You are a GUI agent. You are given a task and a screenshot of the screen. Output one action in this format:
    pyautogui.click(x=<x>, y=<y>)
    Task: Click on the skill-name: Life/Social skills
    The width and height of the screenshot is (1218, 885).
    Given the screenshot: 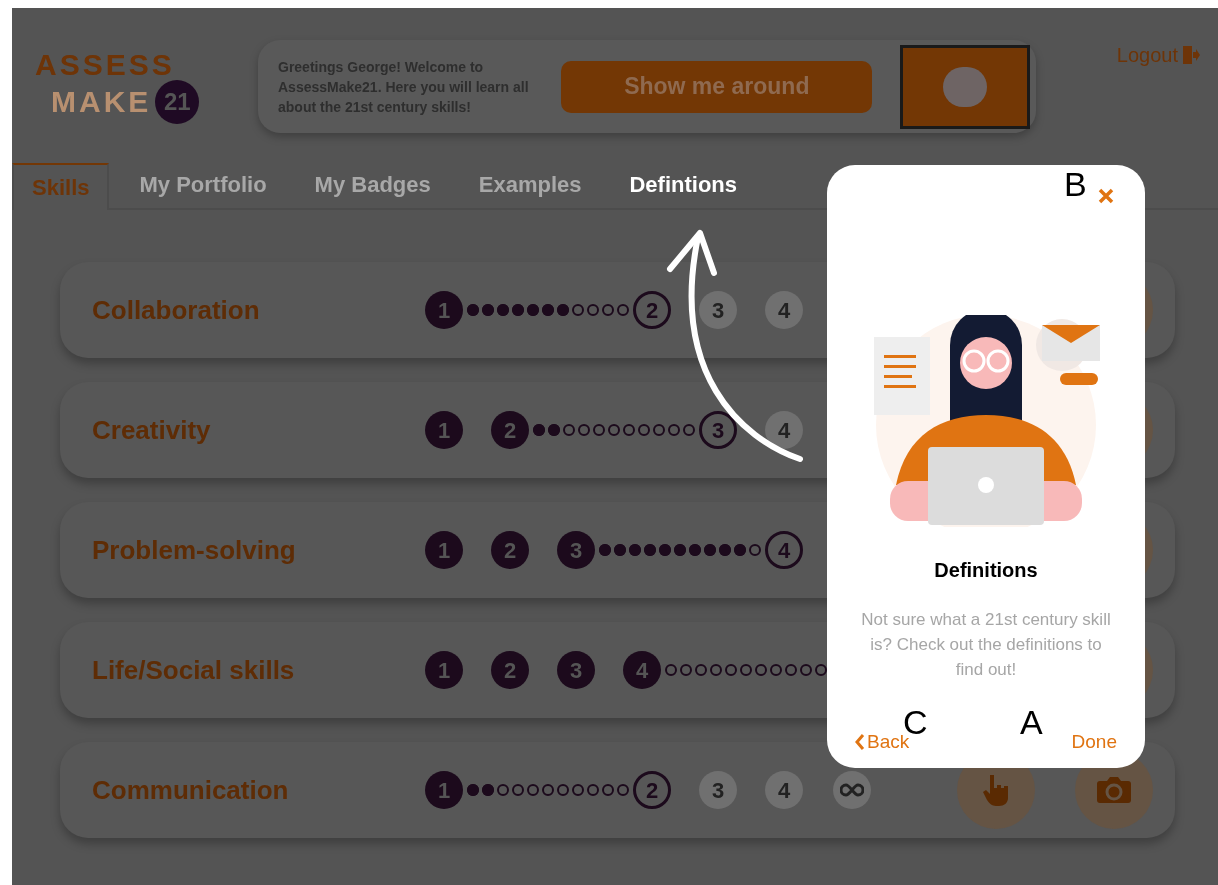 What is the action you would take?
    pyautogui.click(x=194, y=670)
    